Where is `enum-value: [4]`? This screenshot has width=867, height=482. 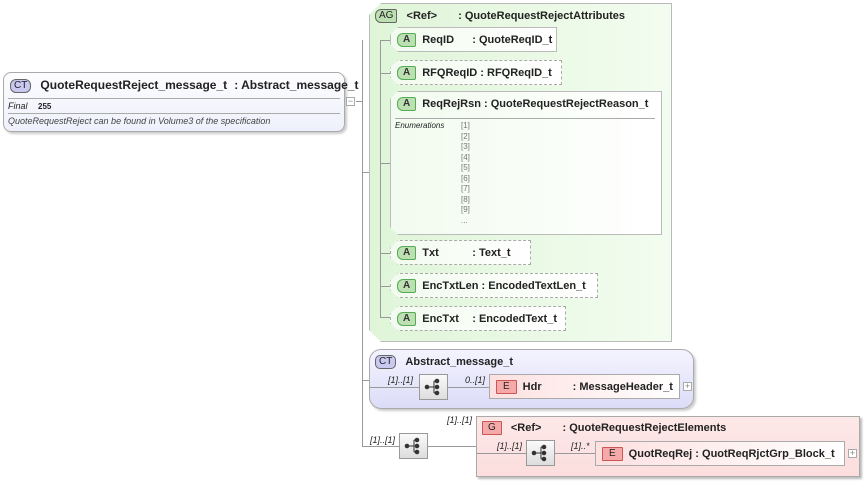 enum-value: [4] is located at coordinates (465, 157).